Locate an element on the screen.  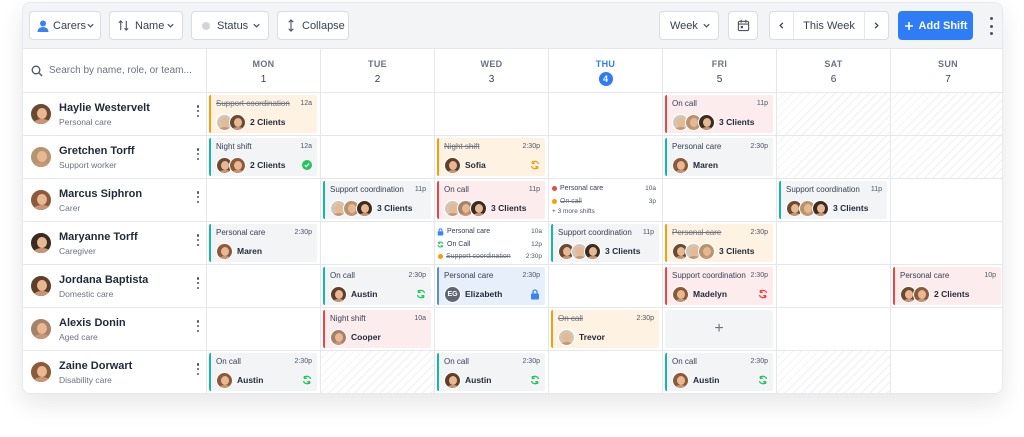
shift-card: Personal care 2:30p 3 Clients is located at coordinates (719, 243).